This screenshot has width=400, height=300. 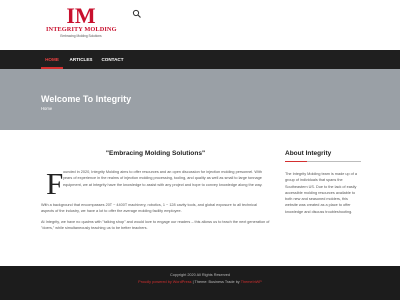 I want to click on nav-item-articles: ARTICLES, so click(x=81, y=59).